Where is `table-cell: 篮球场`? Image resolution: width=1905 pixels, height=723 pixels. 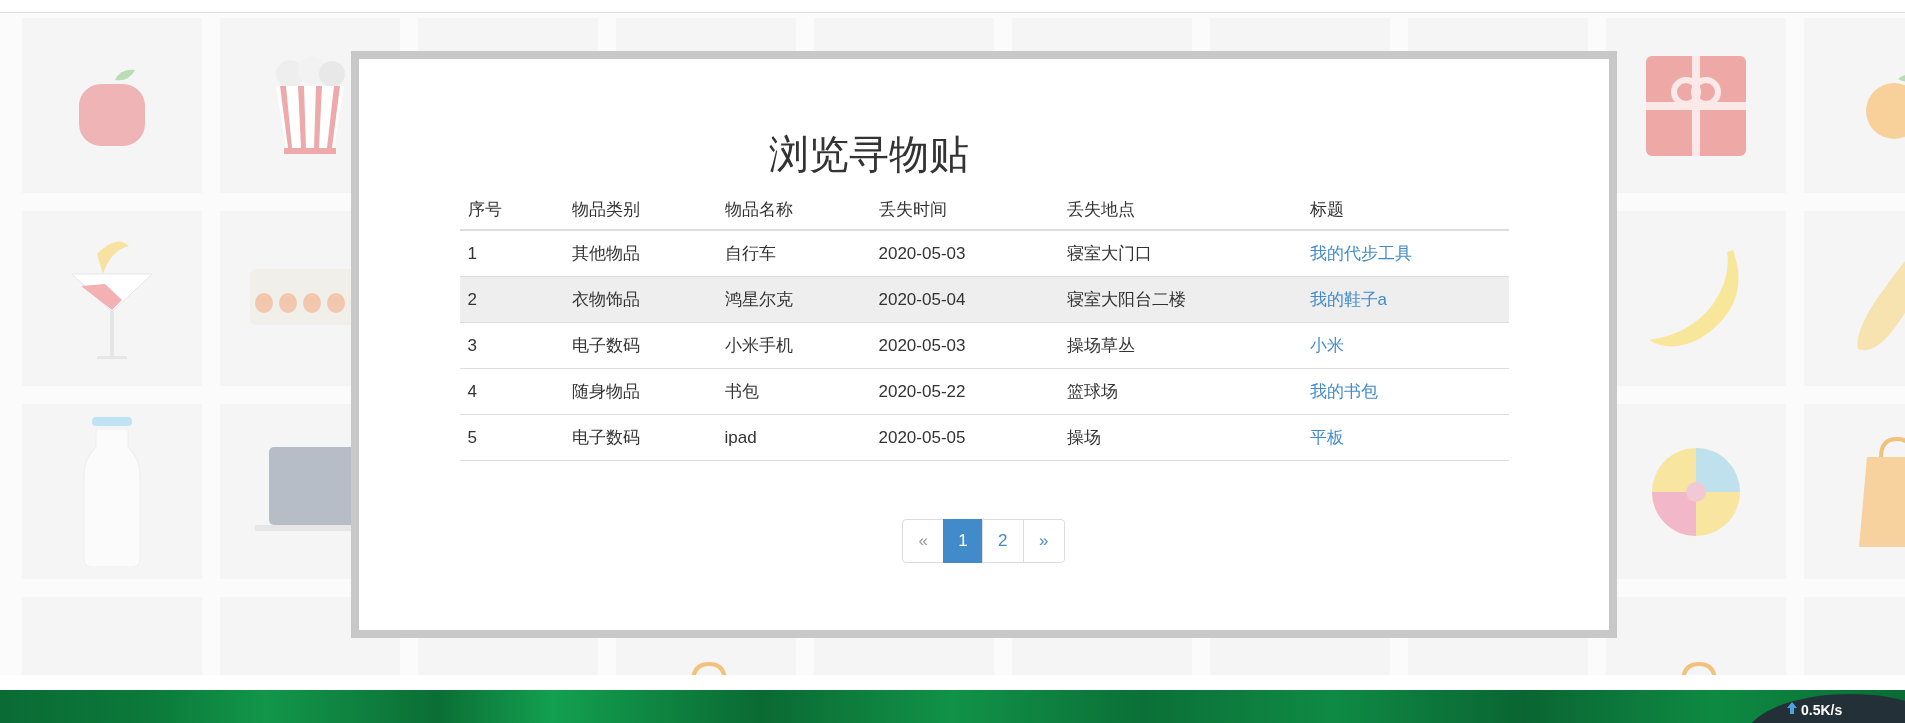 table-cell: 篮球场 is located at coordinates (1180, 391).